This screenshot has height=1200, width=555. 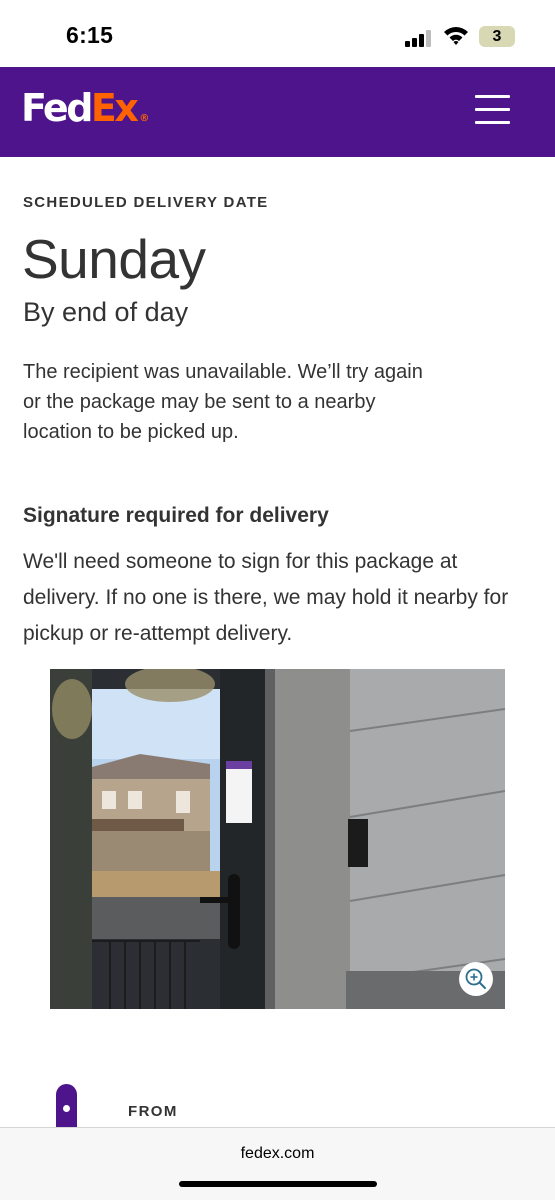 I want to click on delivery-day: Sunday, so click(x=114, y=259).